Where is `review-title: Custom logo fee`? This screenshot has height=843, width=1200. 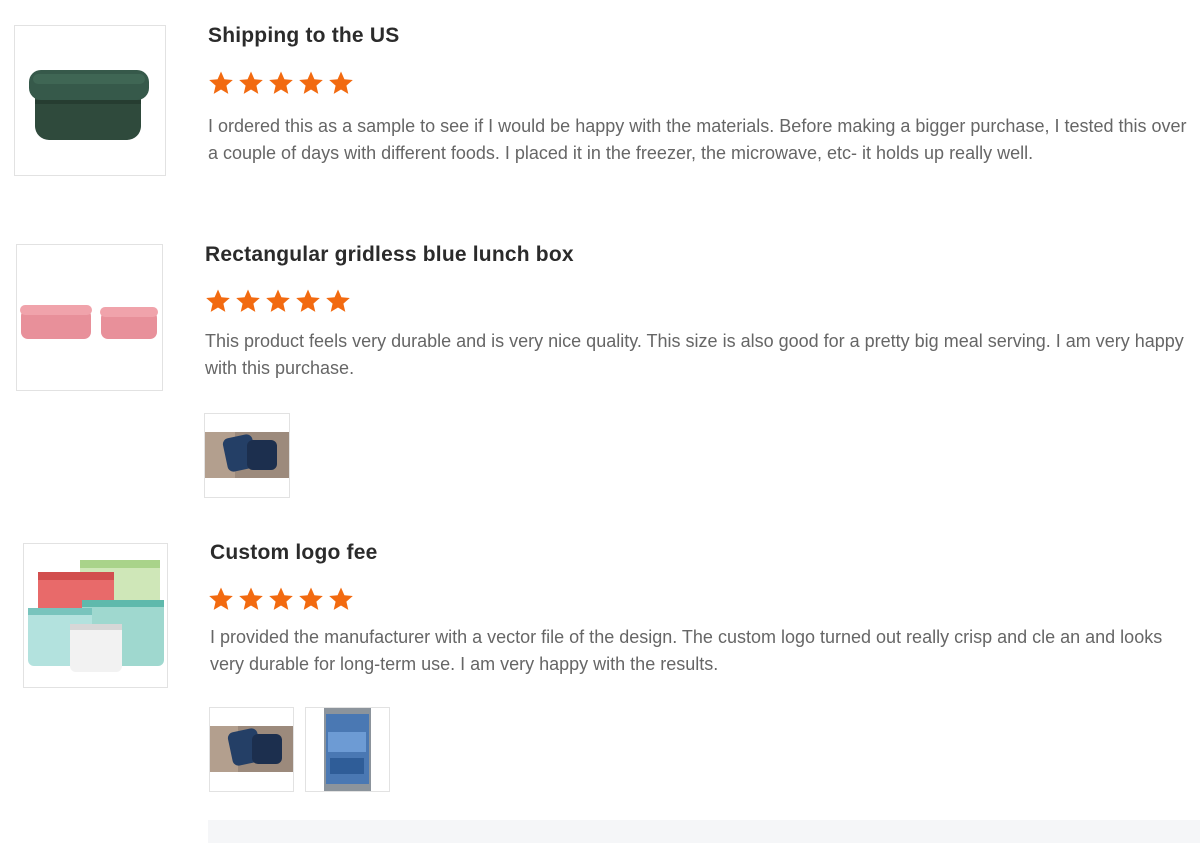 review-title: Custom logo fee is located at coordinates (294, 552).